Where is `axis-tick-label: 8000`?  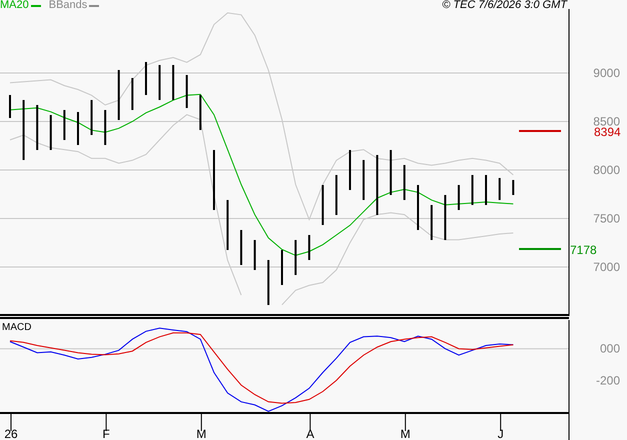 axis-tick-label: 8000 is located at coordinates (606, 170).